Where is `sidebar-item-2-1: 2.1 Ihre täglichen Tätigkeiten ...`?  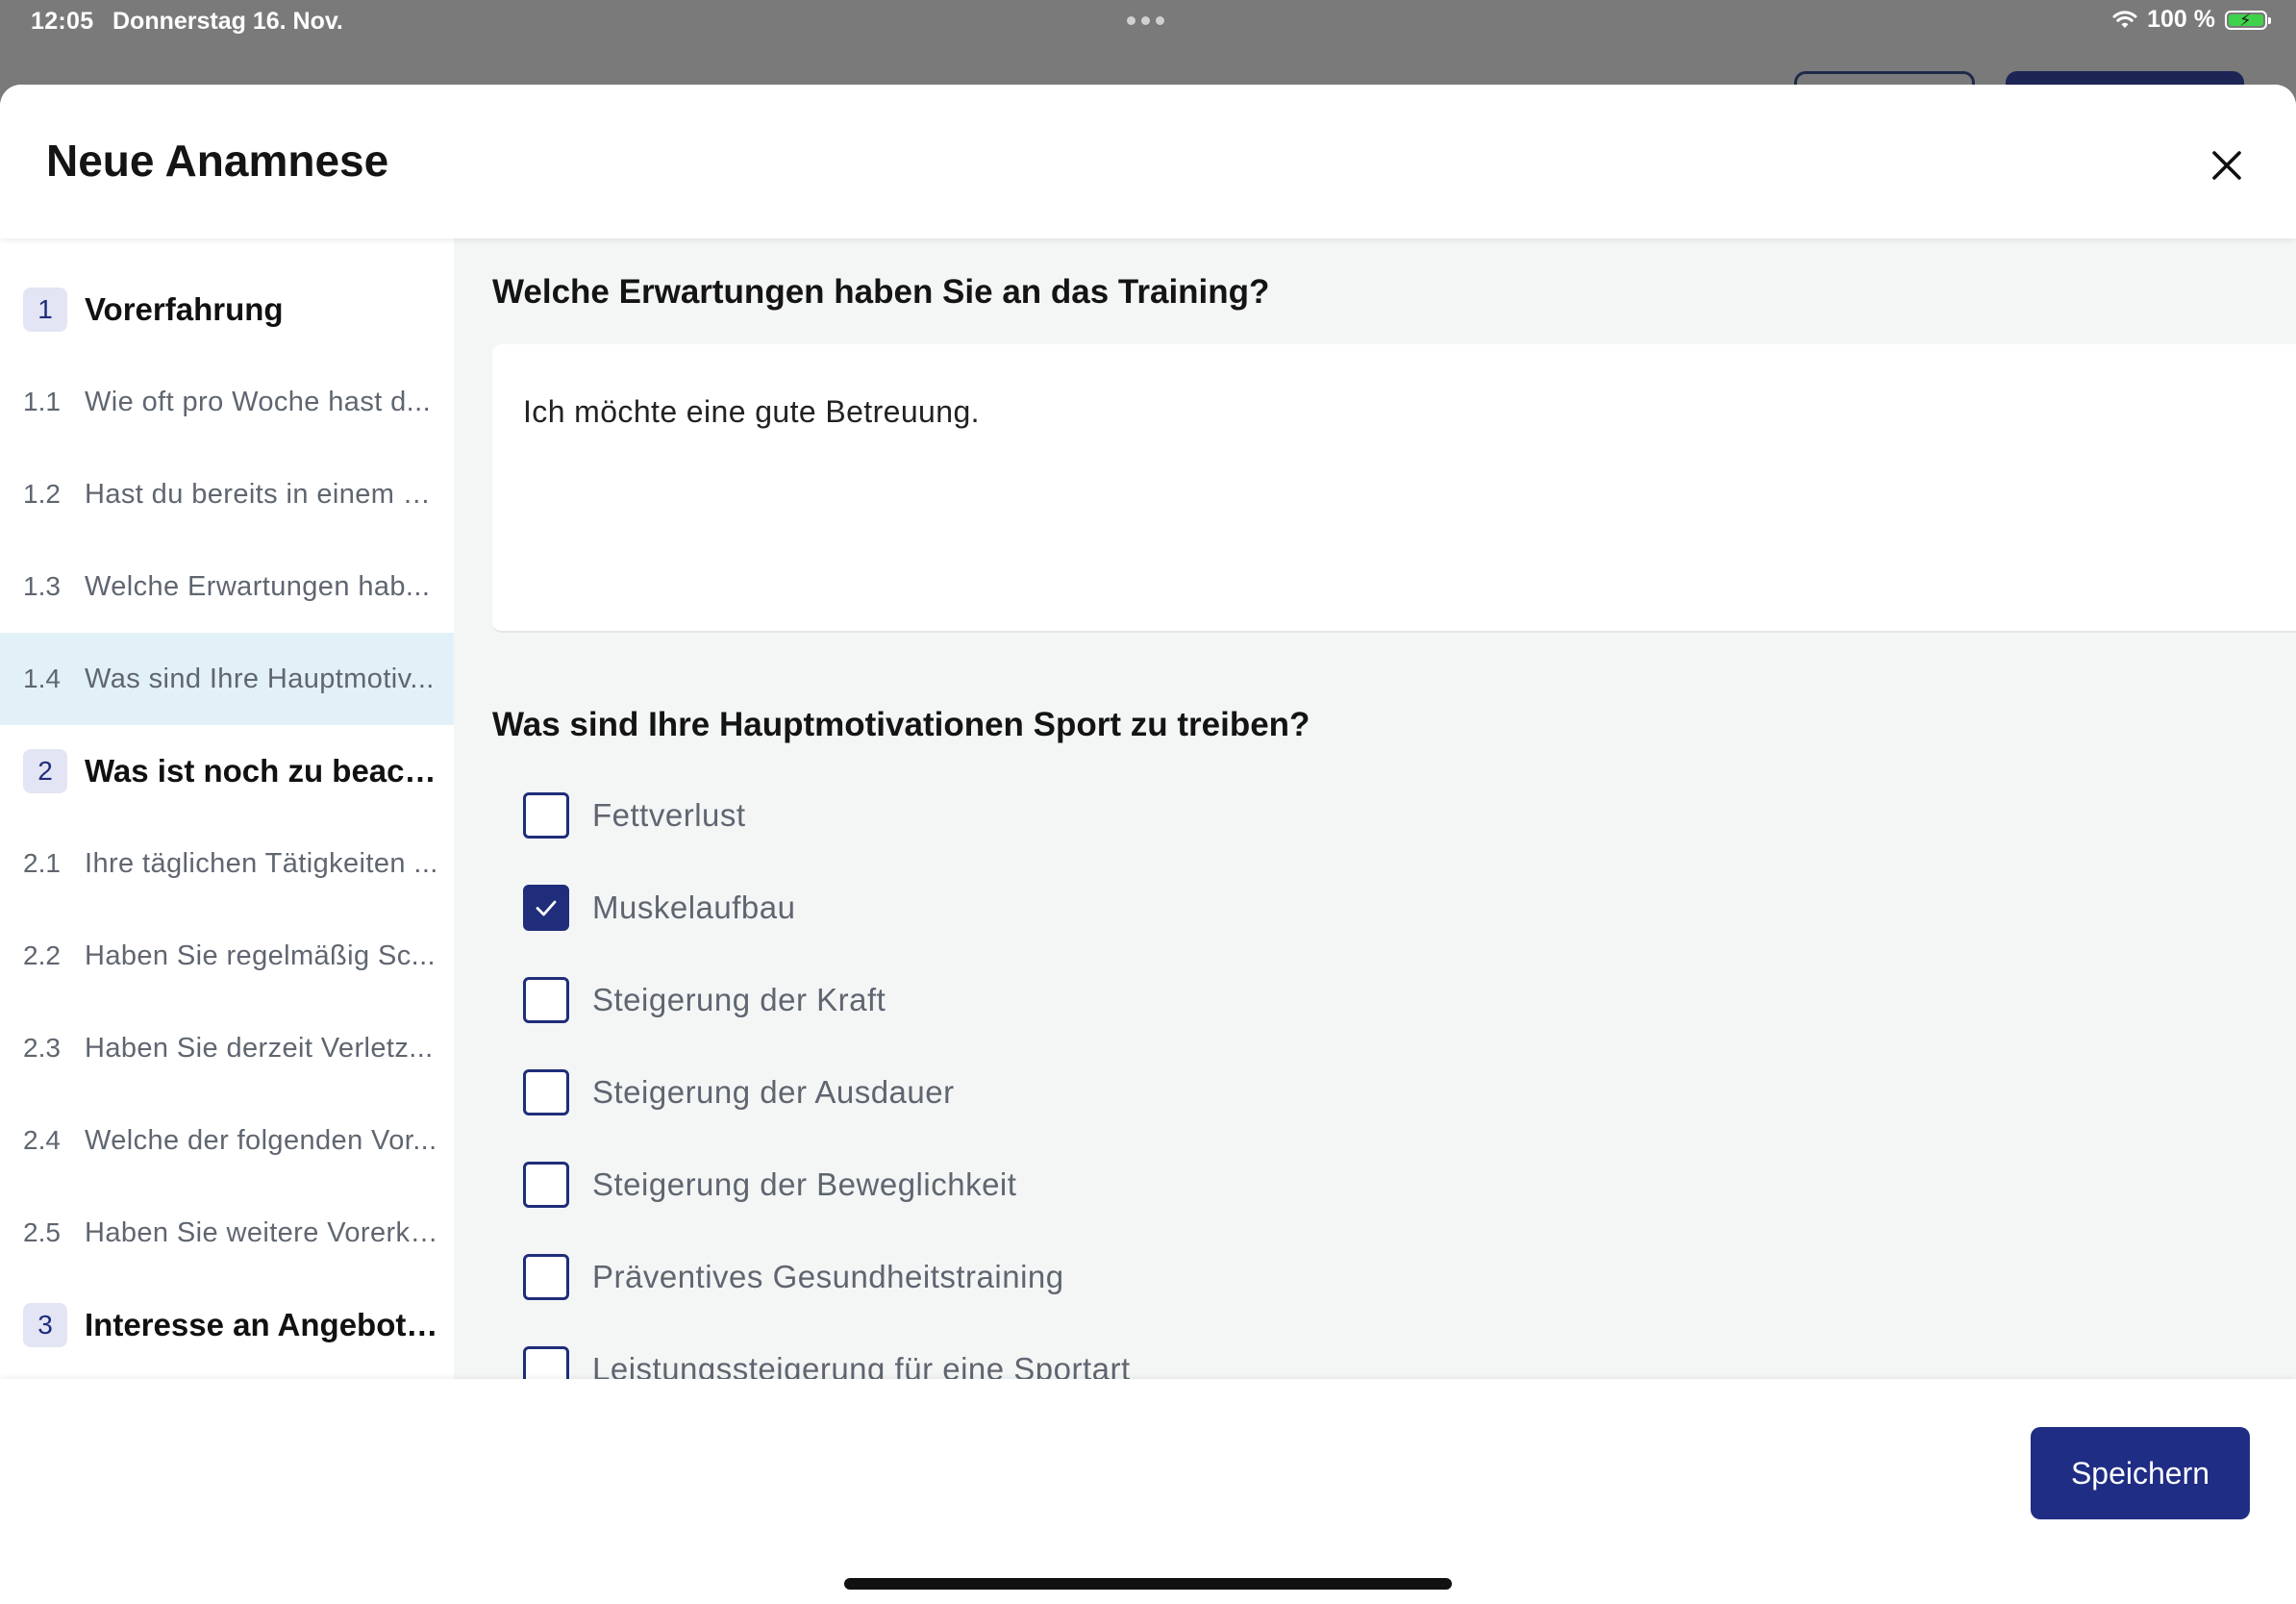
sidebar-item-2-1: 2.1 Ihre täglichen Tätigkeiten ... is located at coordinates (227, 863).